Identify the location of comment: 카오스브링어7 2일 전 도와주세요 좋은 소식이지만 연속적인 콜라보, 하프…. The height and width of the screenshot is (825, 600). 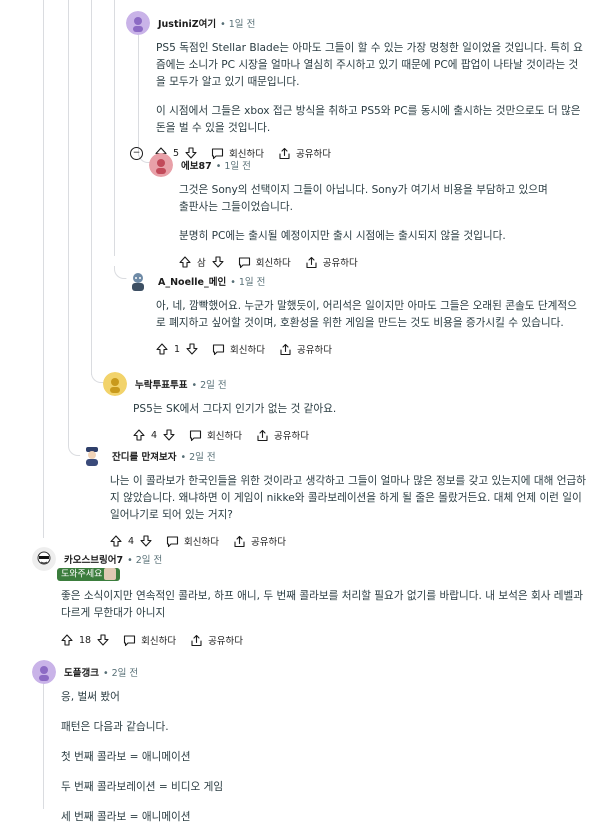
(312, 599).